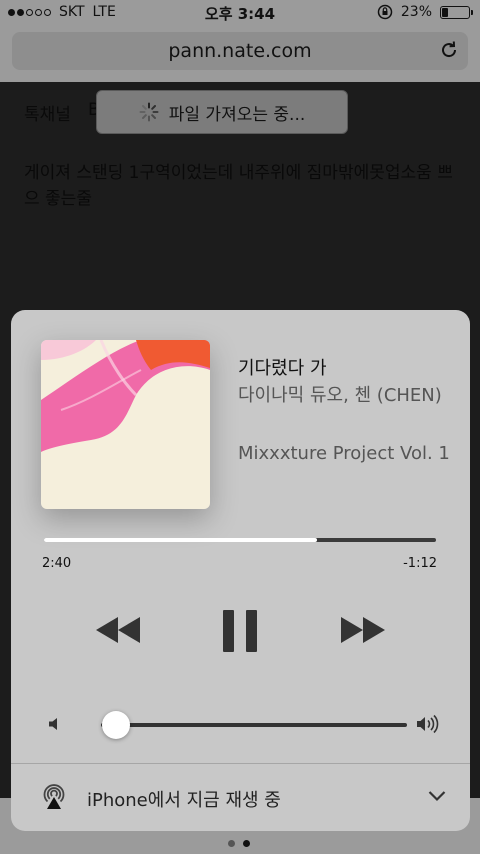  What do you see at coordinates (254, 725) in the screenshot?
I see `volume-slider` at bounding box center [254, 725].